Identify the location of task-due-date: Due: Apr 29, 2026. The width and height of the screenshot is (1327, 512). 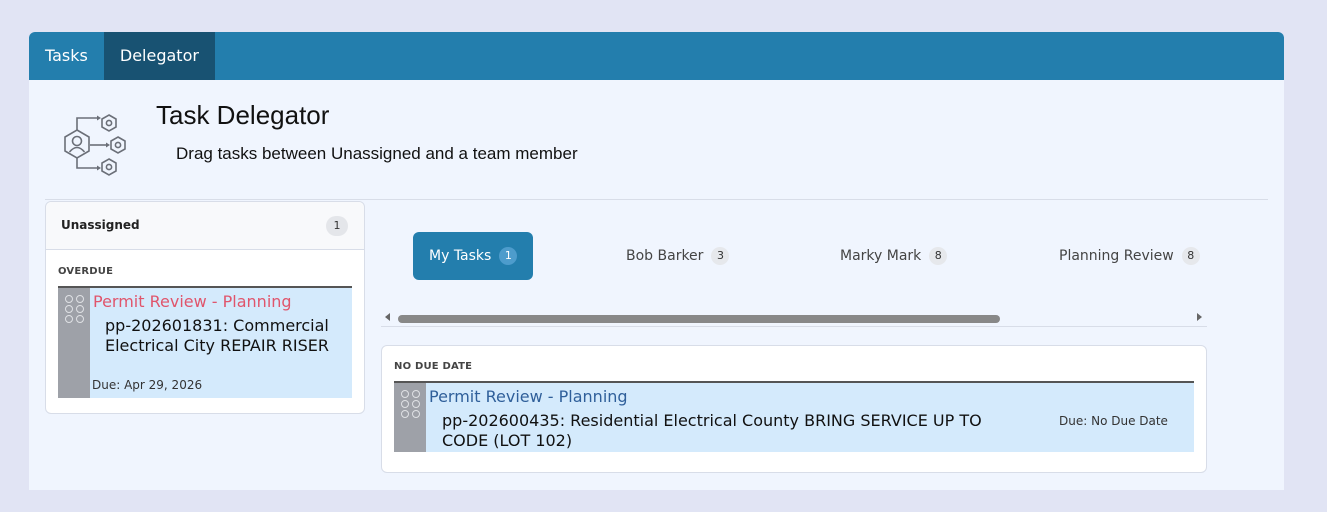
(147, 385).